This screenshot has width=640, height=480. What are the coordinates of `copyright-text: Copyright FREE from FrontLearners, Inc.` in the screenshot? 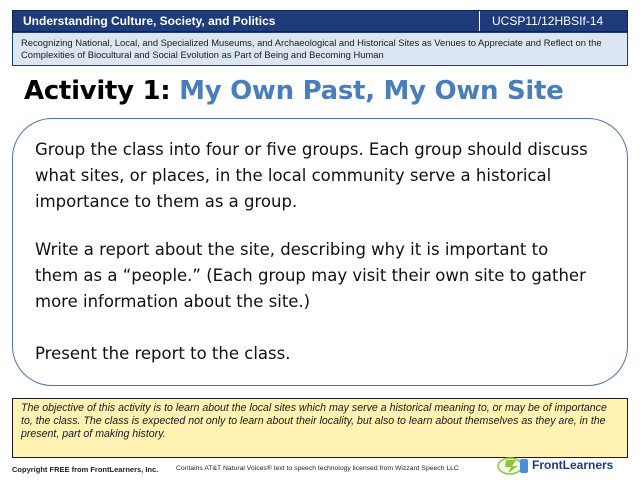 It's located at (85, 469).